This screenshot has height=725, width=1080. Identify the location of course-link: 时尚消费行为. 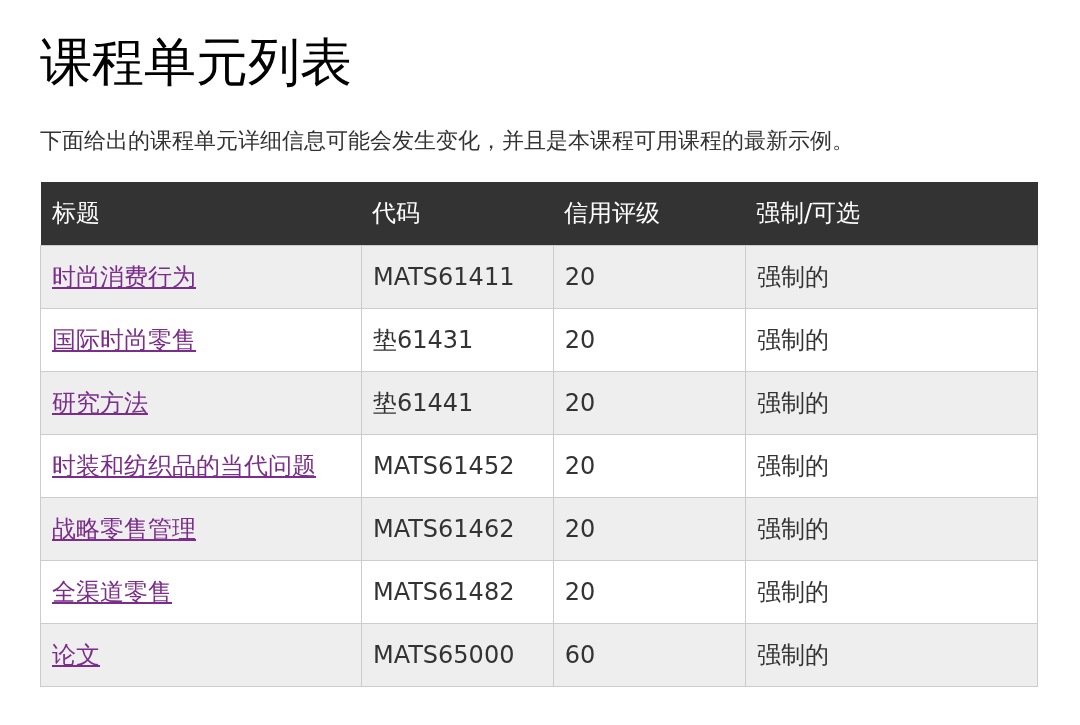
(124, 276).